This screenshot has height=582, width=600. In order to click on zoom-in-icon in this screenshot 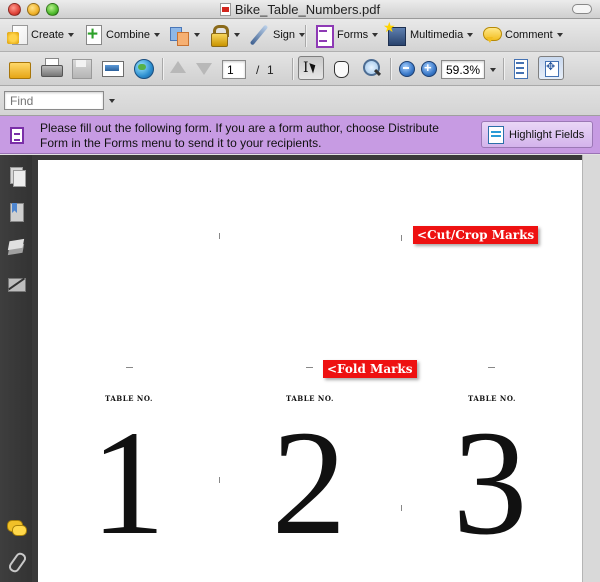, I will do `click(428, 68)`.